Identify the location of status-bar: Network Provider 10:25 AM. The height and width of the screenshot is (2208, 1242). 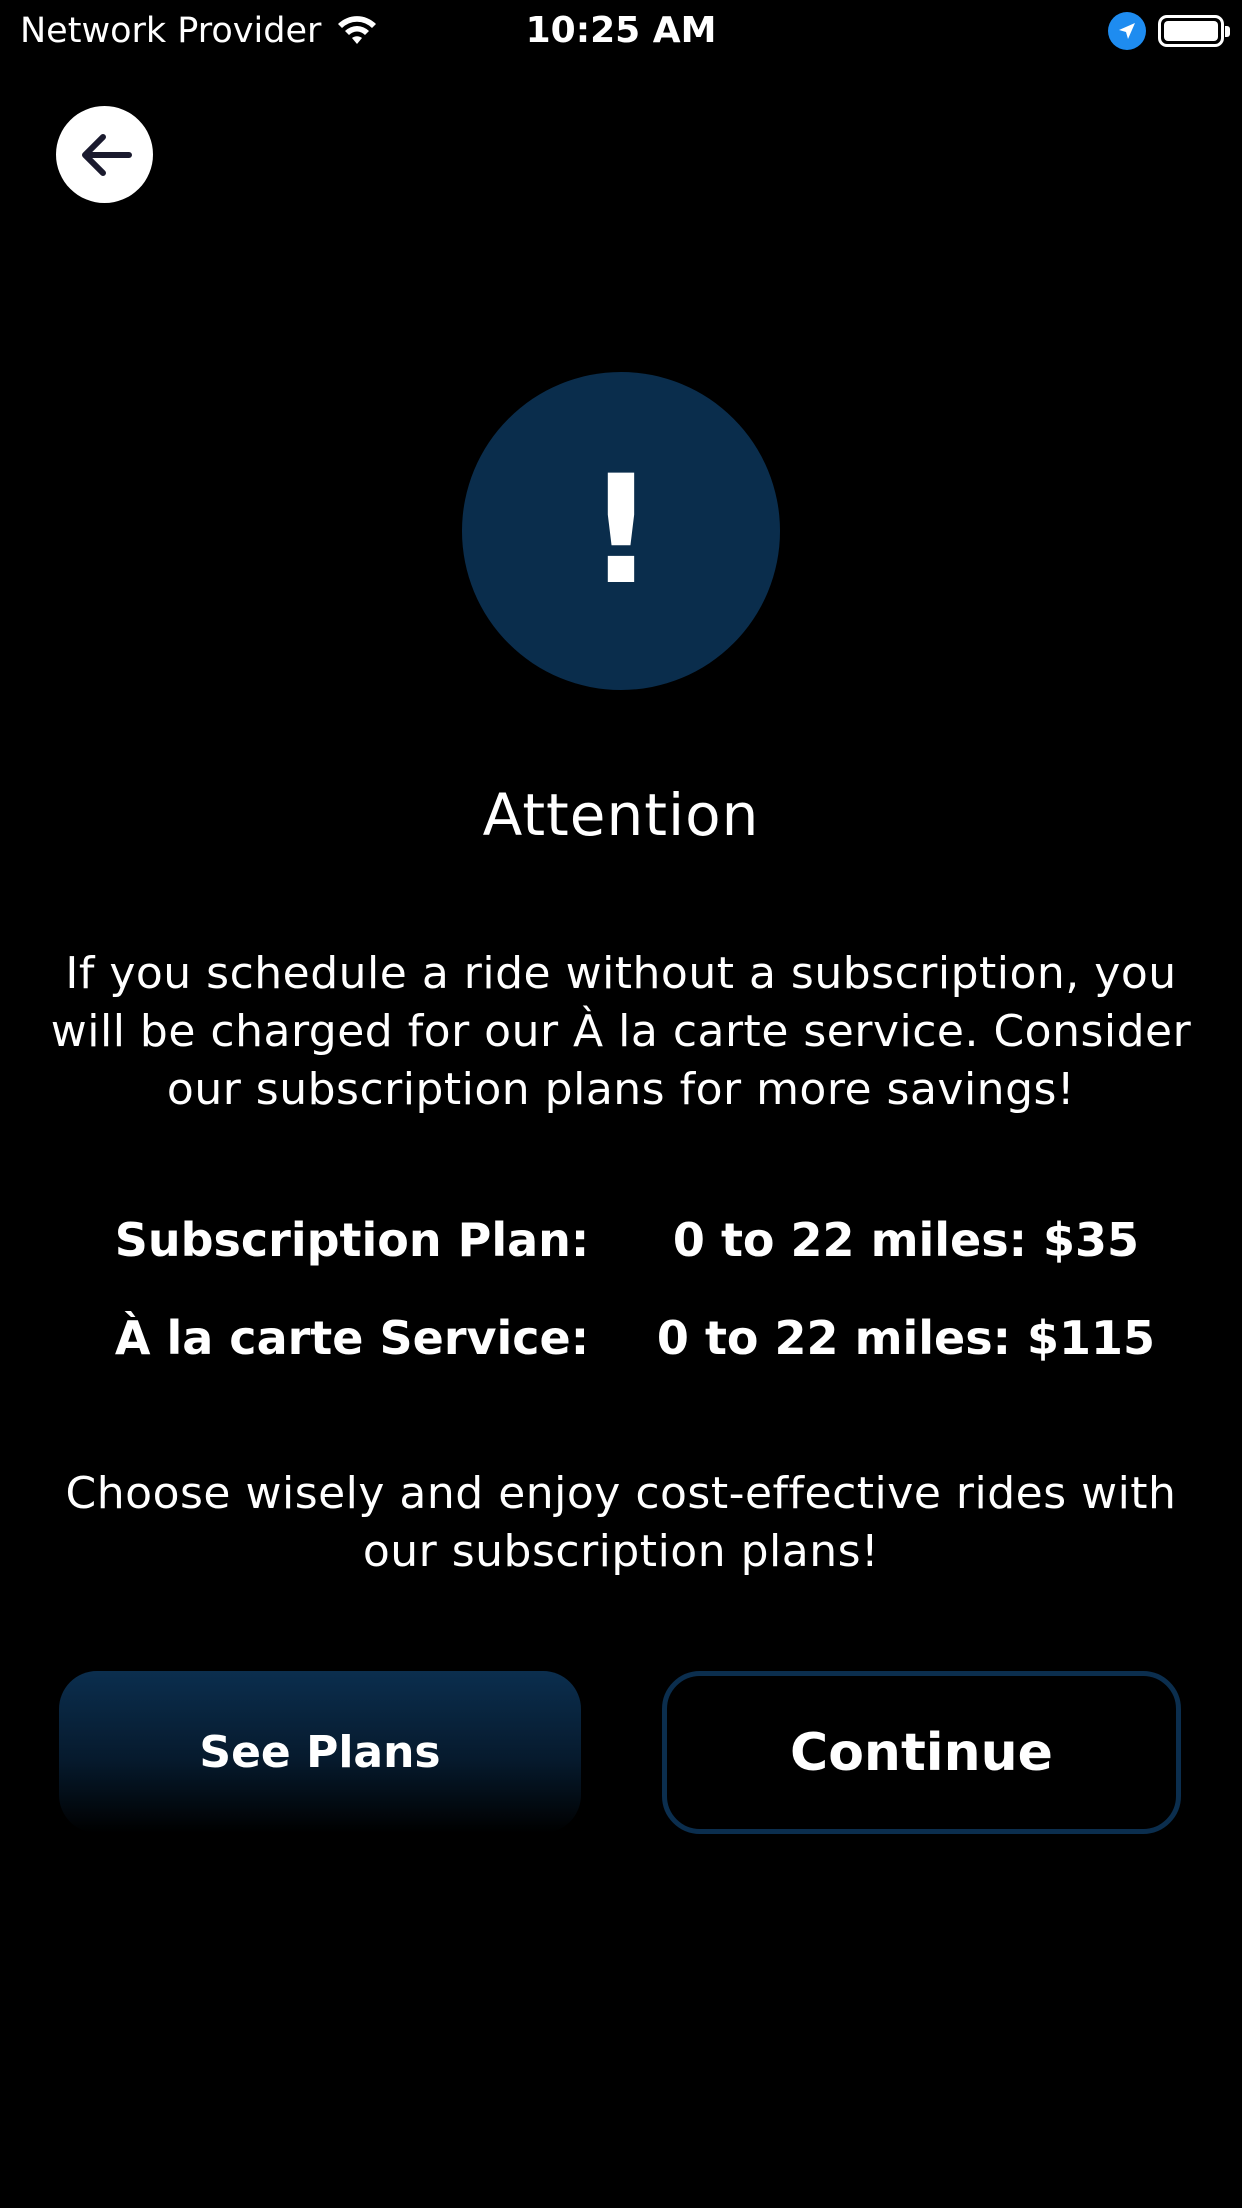
(621, 31).